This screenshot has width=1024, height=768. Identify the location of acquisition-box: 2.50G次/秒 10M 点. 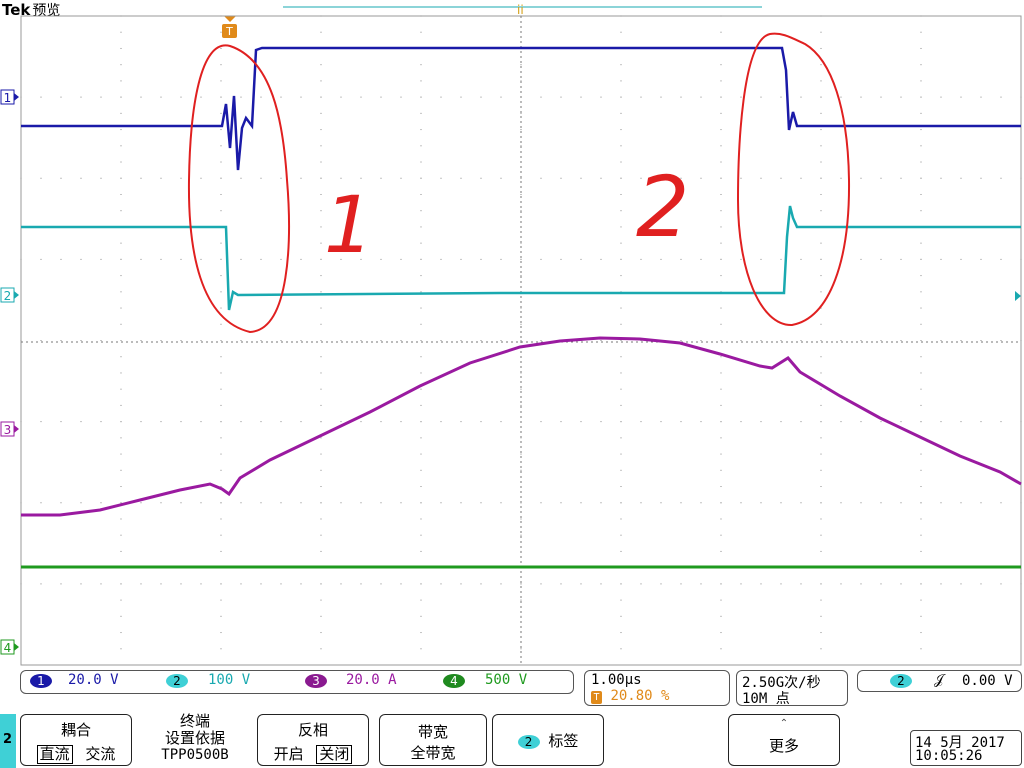
(792, 688).